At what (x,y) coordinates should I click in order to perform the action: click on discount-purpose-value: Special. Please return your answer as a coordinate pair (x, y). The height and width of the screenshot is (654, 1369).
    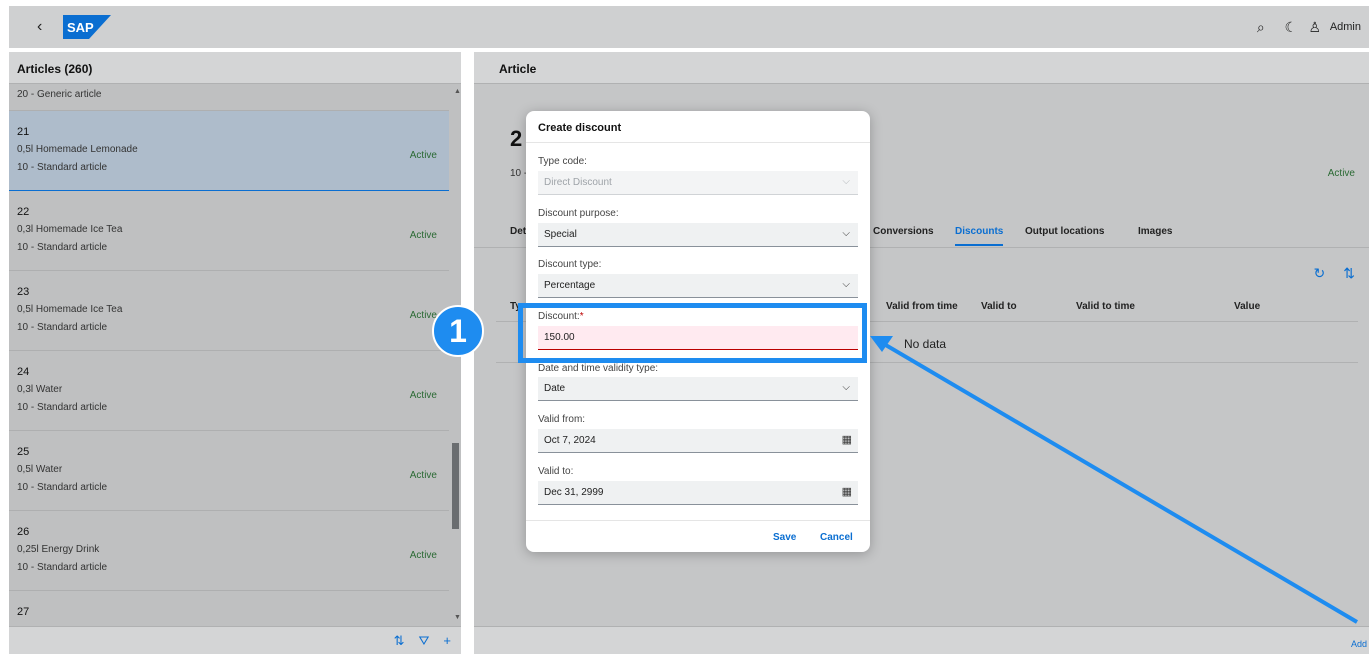
    Looking at the image, I should click on (560, 234).